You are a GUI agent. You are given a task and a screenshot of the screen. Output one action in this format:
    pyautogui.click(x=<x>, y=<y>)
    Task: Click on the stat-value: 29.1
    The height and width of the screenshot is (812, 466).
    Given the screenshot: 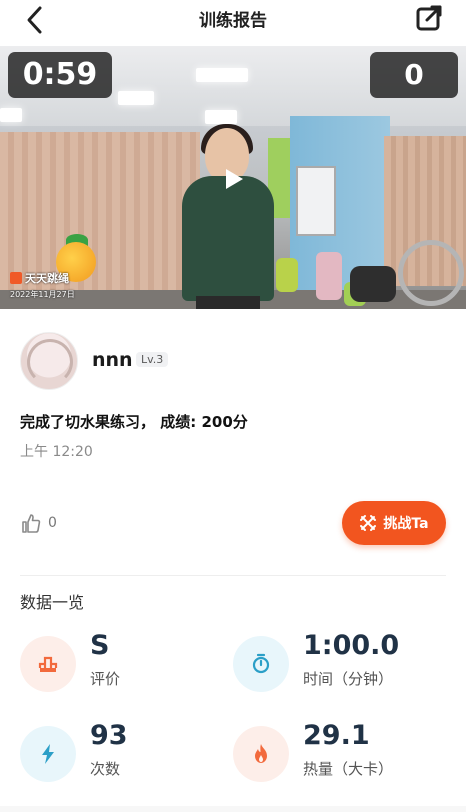 What is the action you would take?
    pyautogui.click(x=336, y=735)
    